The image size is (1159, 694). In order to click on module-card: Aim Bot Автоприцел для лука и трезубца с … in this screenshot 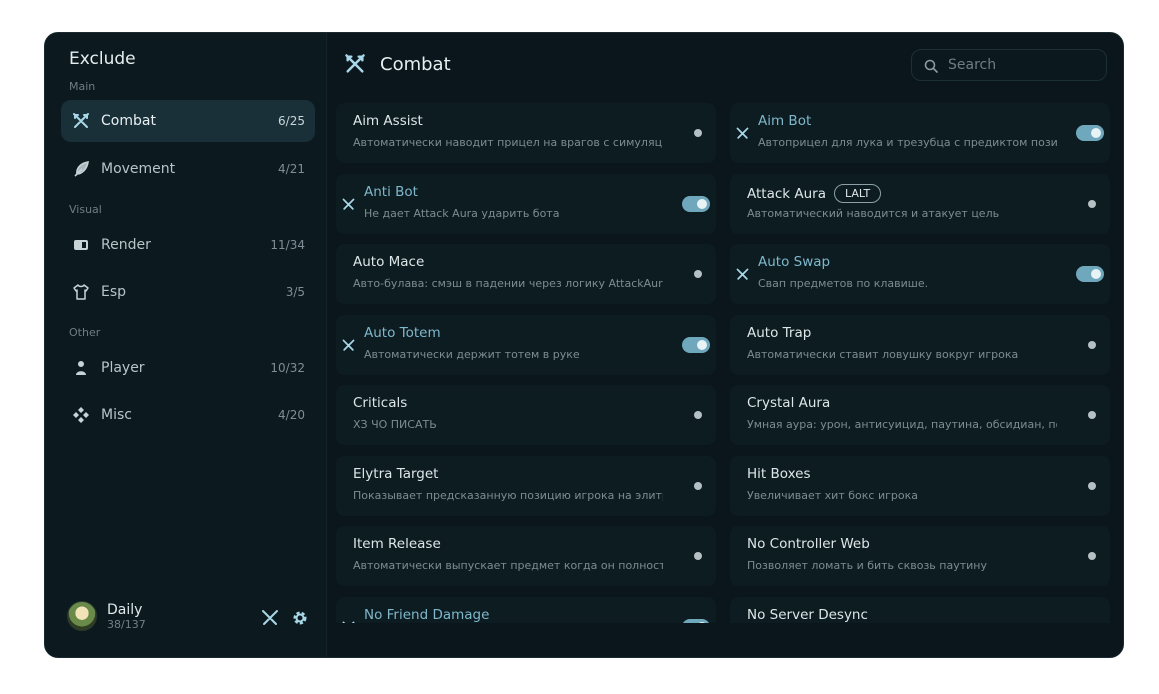, I will do `click(920, 133)`.